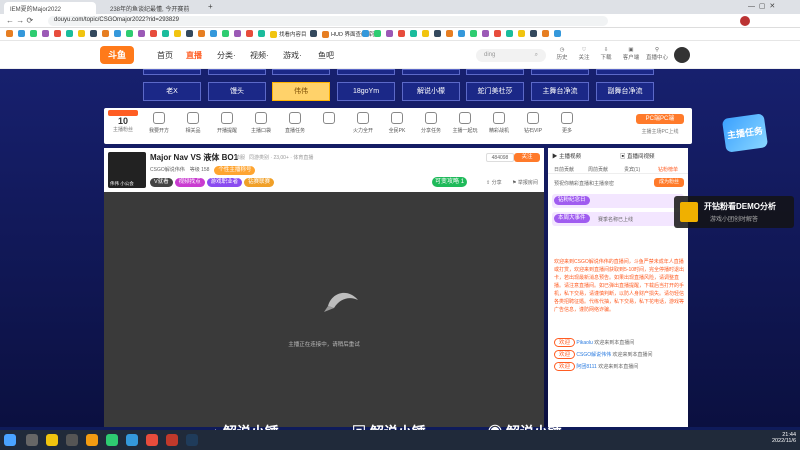 Image resolution: width=800 pixels, height=450 pixels. I want to click on demo-analysis-overlay: 开钻粉看DEMO分析 游戏小团创时解答, so click(734, 212).